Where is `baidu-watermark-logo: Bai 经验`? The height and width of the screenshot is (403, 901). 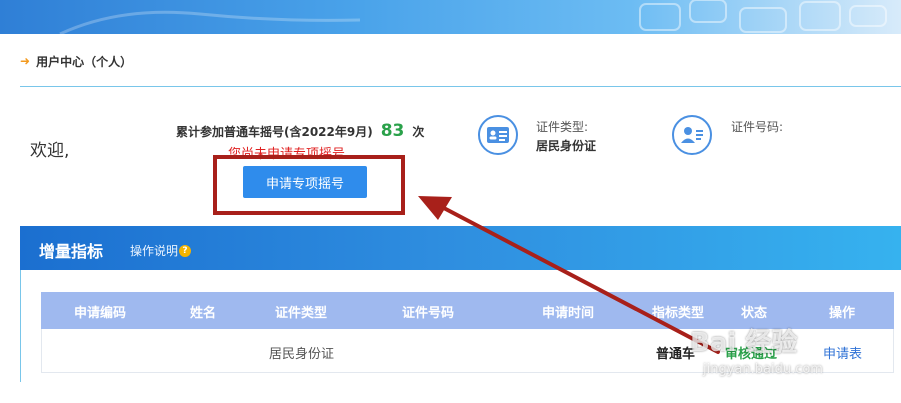 baidu-watermark-logo: Bai 经验 is located at coordinates (744, 343).